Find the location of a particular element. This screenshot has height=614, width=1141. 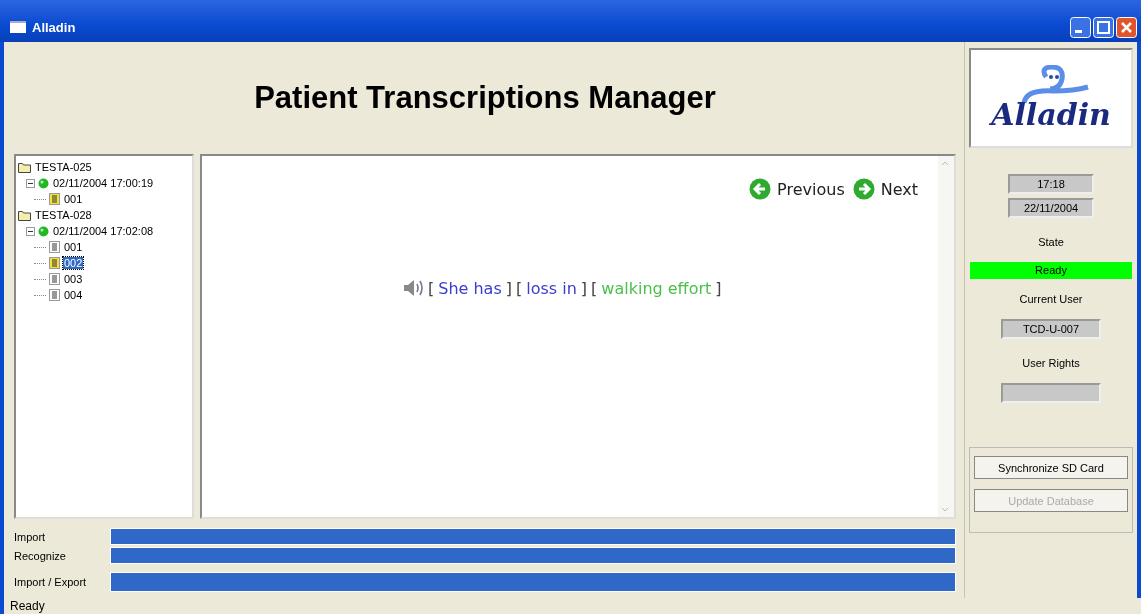

transcribed-word: She has is located at coordinates (470, 288).